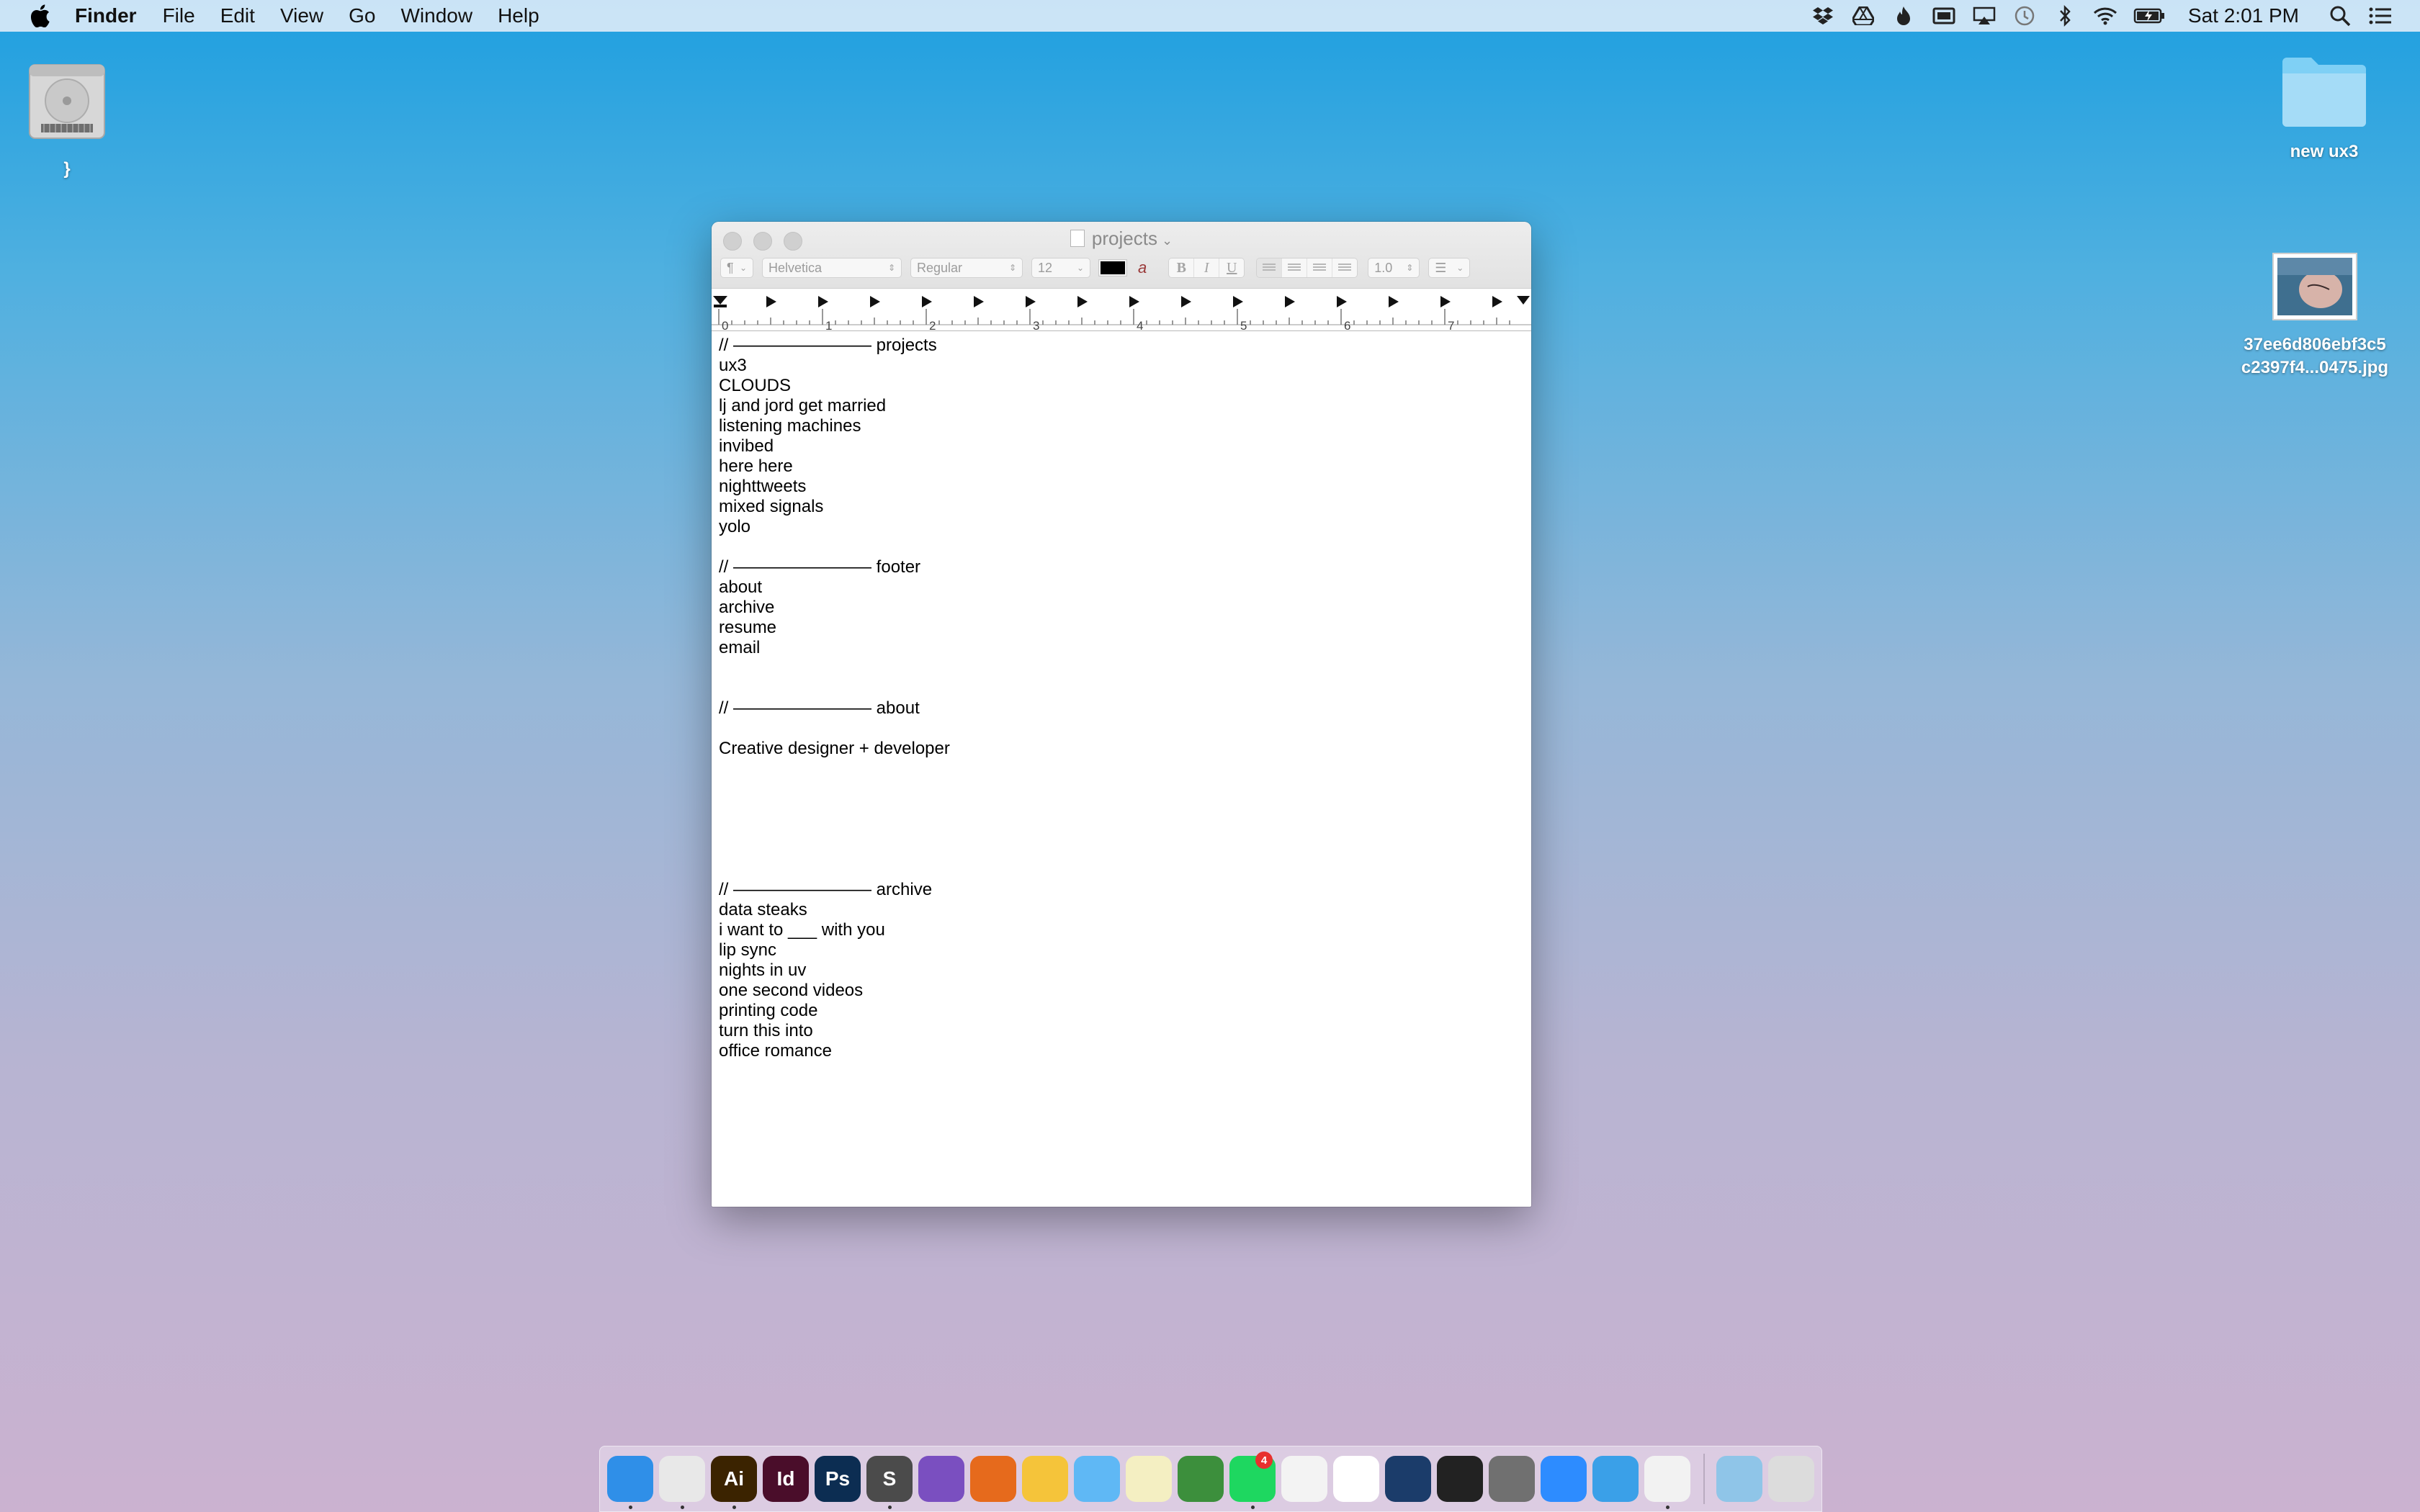 This screenshot has width=2420, height=1512. I want to click on dock-numbers-icon, so click(1356, 1479).